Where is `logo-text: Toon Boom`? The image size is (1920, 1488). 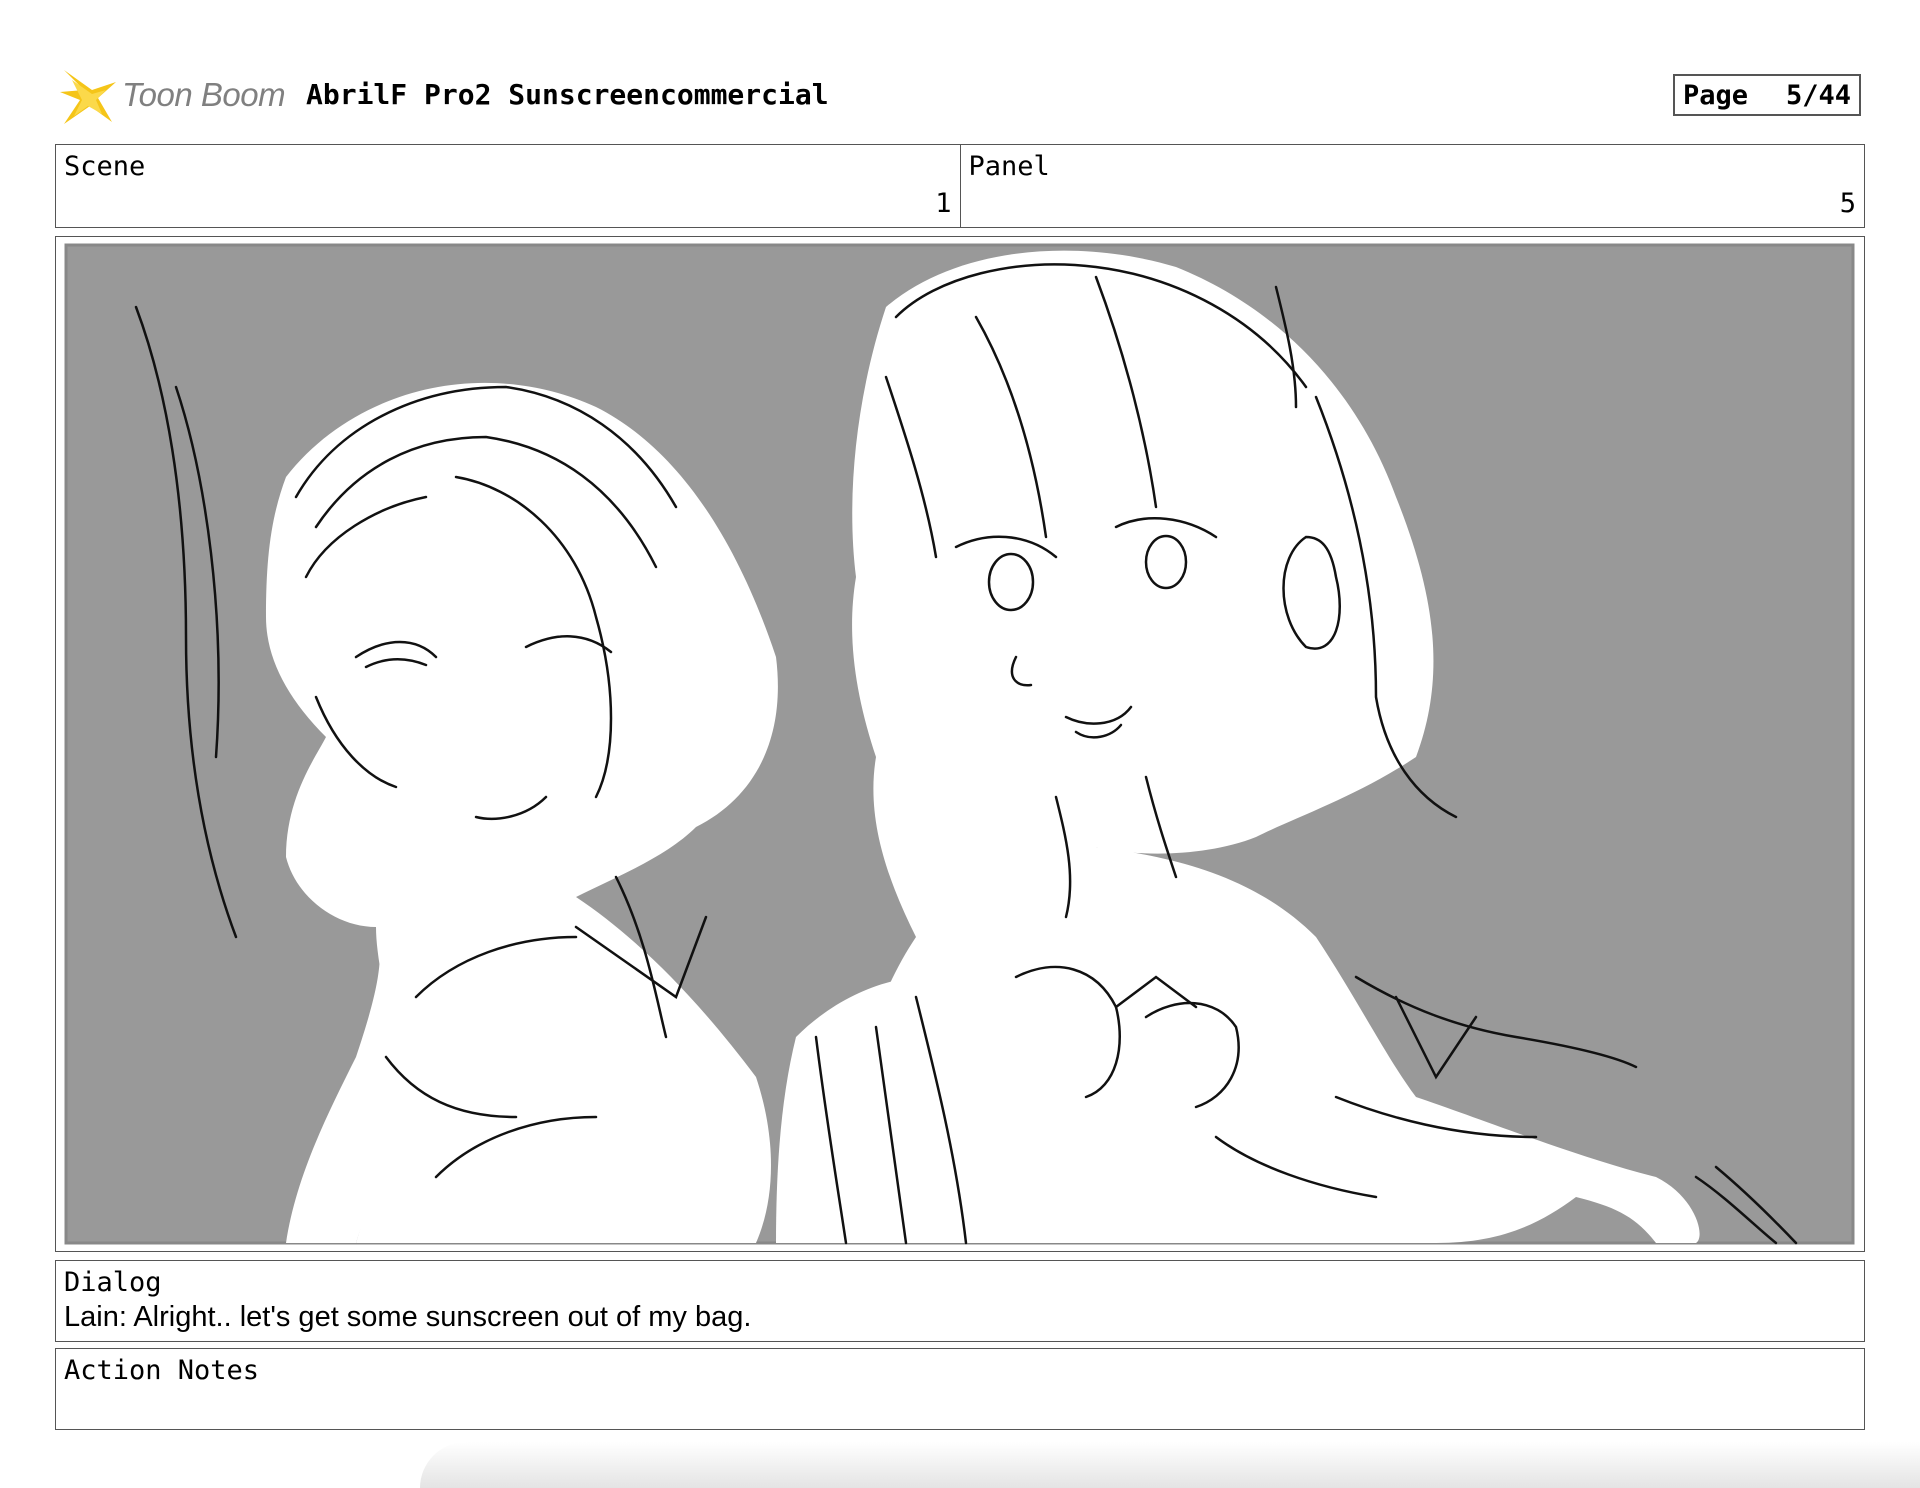
logo-text: Toon Boom is located at coordinates (204, 94).